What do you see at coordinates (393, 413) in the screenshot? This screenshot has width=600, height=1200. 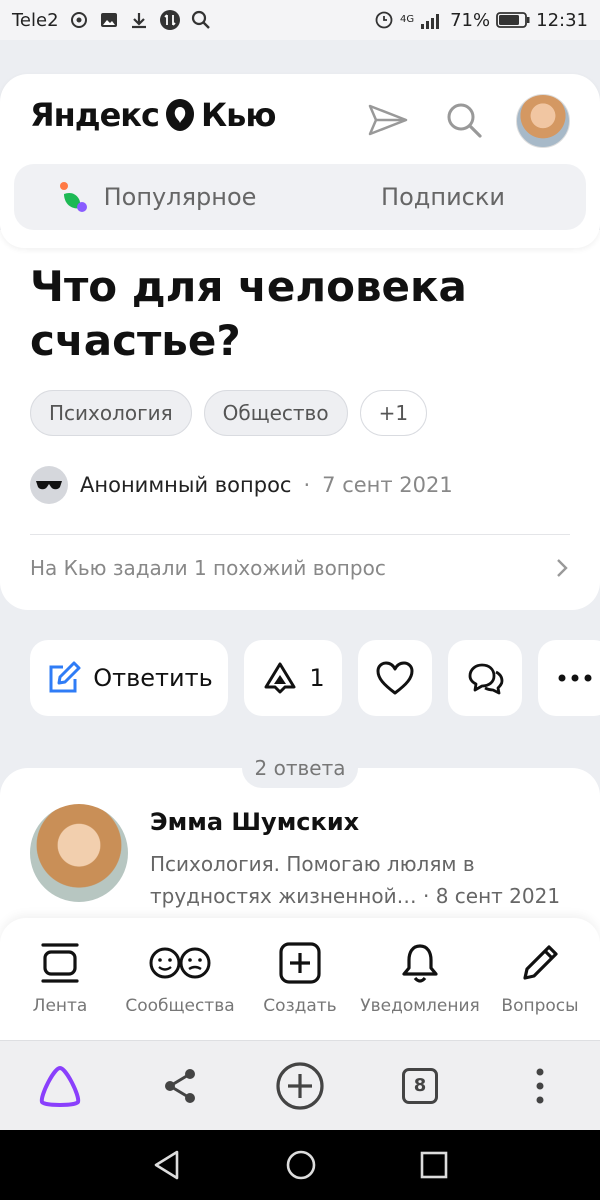 I see `more-tags-button: +1` at bounding box center [393, 413].